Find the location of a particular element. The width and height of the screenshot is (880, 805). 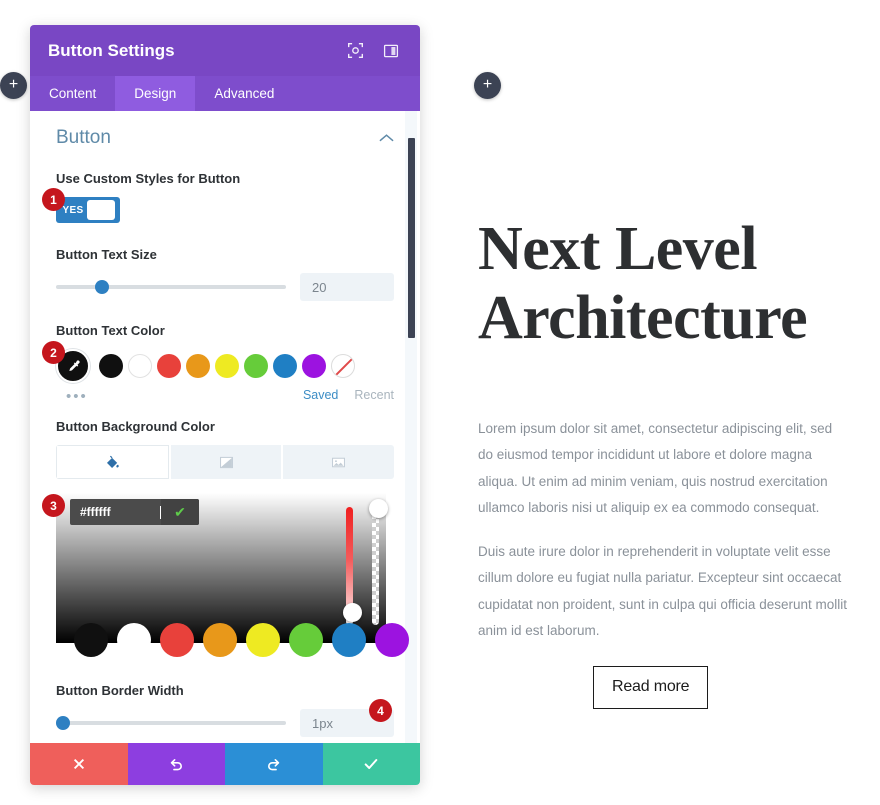

custom-styles-toggle: YES is located at coordinates (88, 210).